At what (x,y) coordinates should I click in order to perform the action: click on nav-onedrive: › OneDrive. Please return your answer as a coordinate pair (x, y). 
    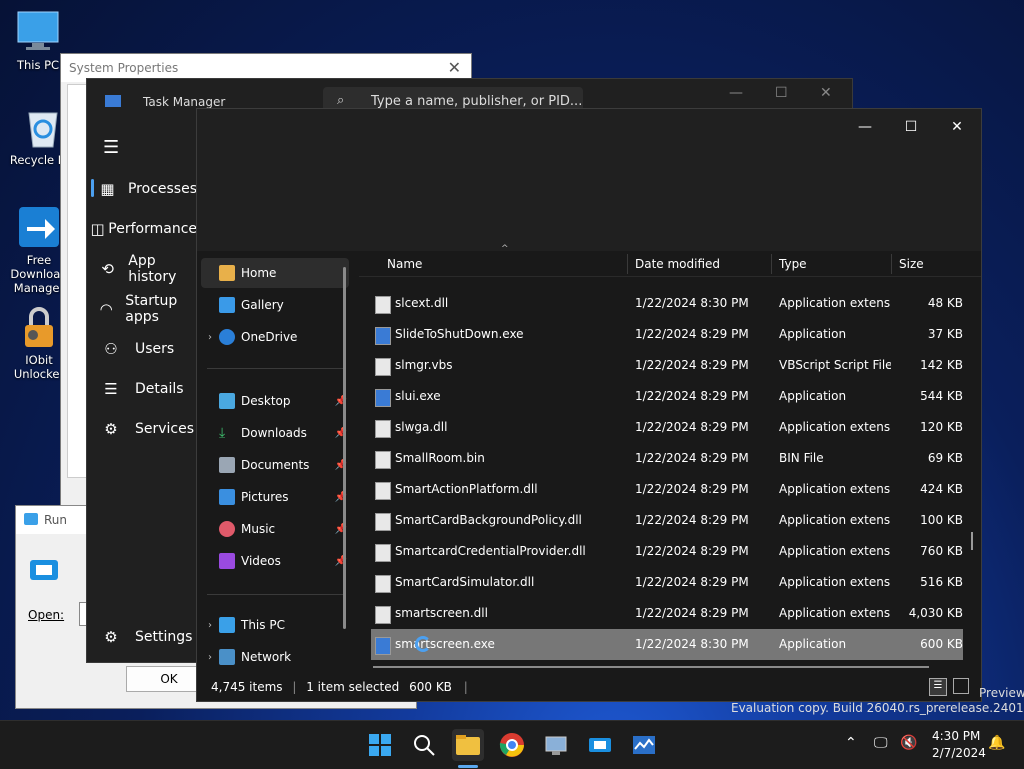
    Looking at the image, I should click on (275, 337).